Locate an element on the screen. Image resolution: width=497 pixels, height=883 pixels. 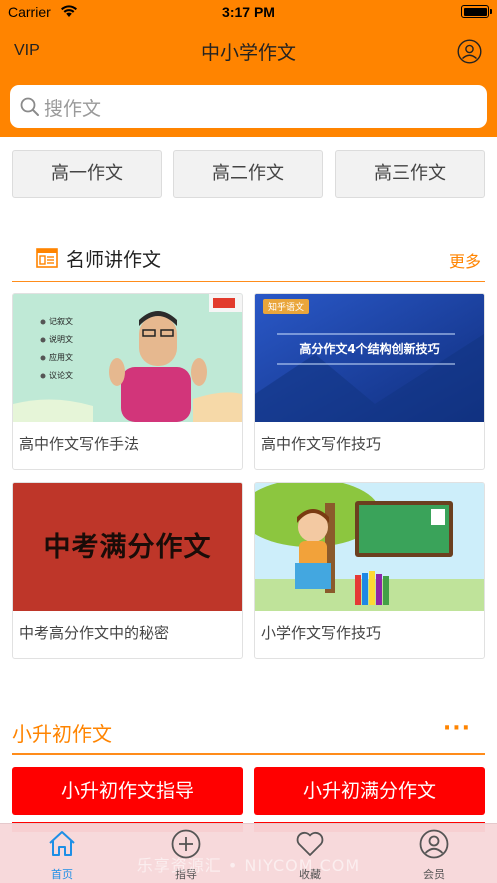
tab-label: 会员 is located at coordinates (434, 874).